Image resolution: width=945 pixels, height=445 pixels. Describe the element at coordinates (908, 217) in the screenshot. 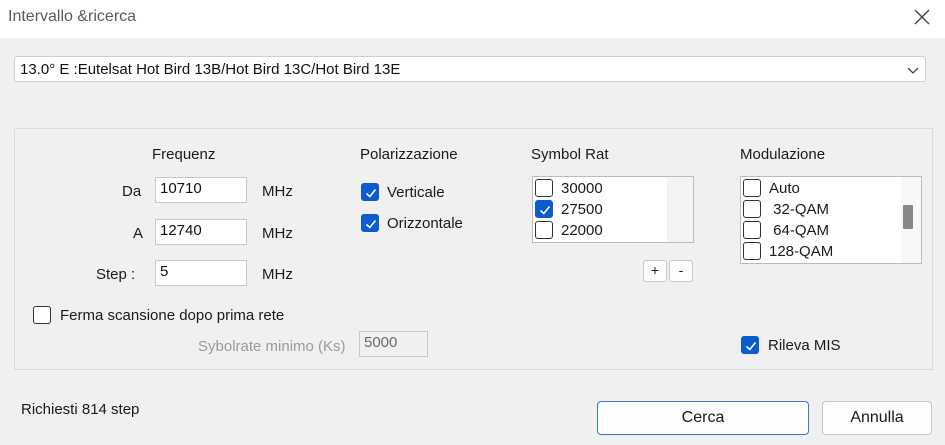

I see `modulation-scrollbar-thumb` at that location.